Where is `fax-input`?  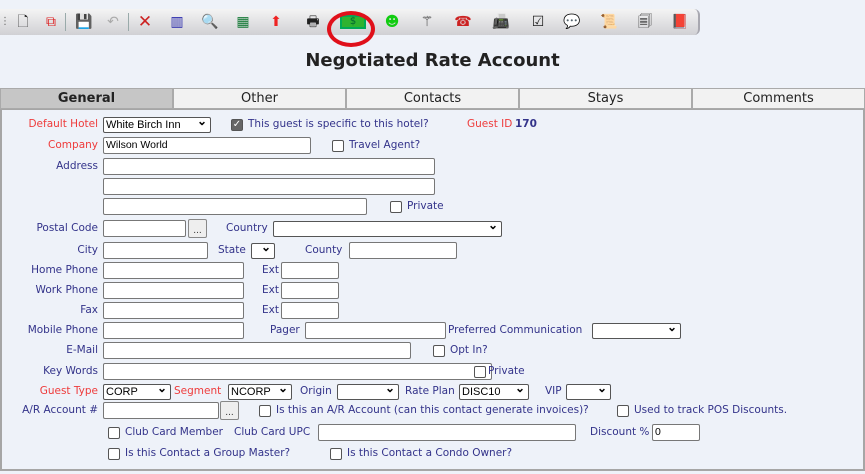 fax-input is located at coordinates (173, 310).